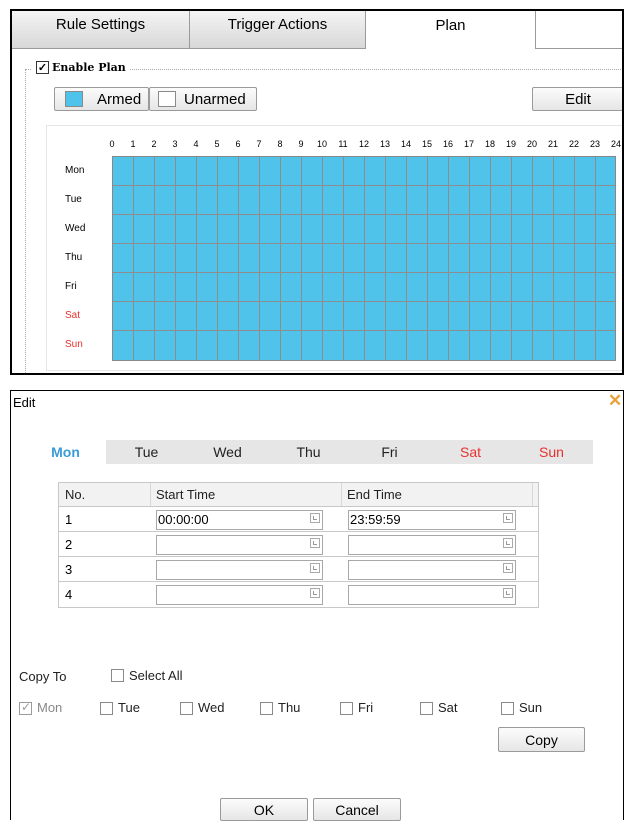  I want to click on start-time-input: 00:00:00, so click(239, 520).